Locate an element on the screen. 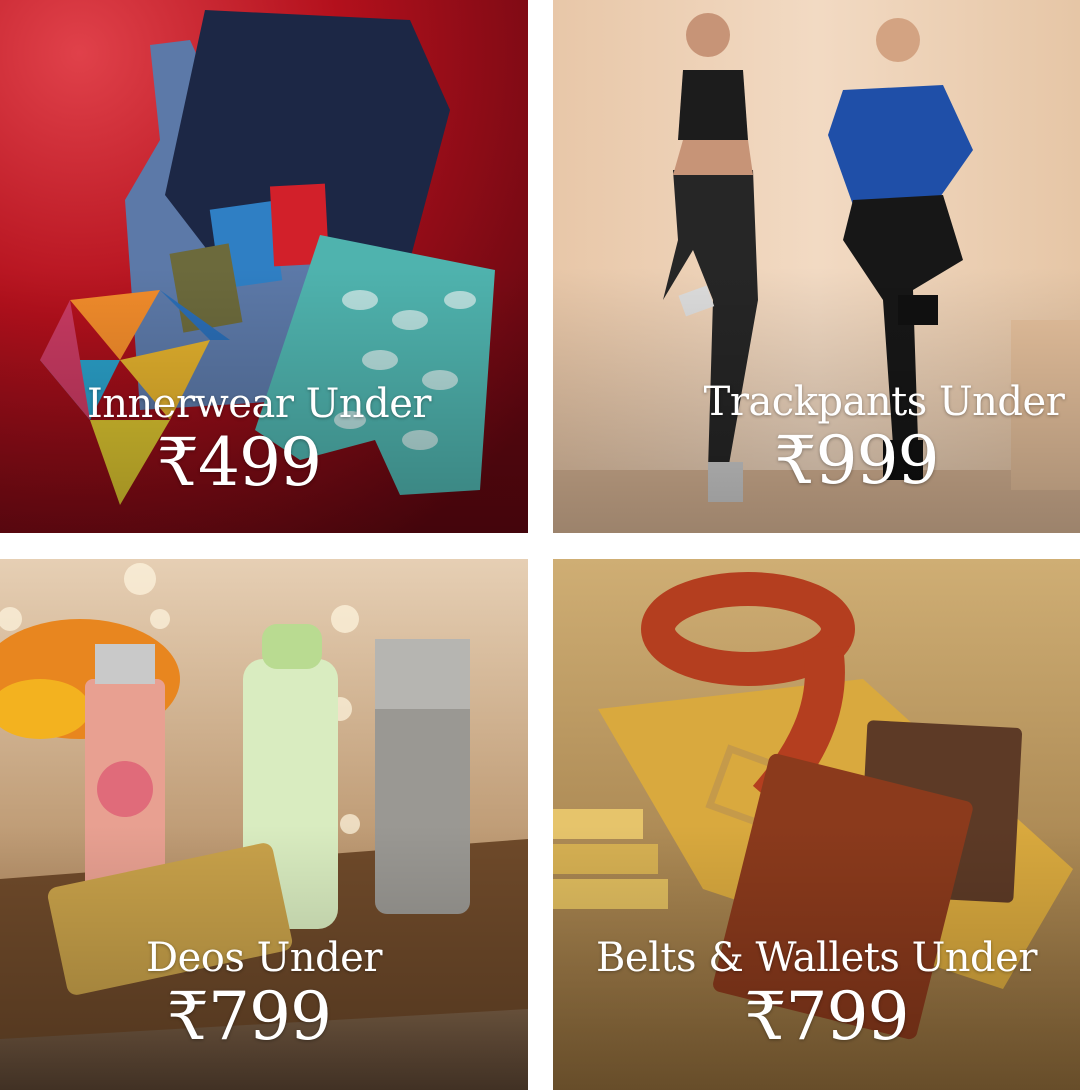 This screenshot has width=1080, height=1090. tile-caption: Innerwear Under ₹499 is located at coordinates (264, 441).